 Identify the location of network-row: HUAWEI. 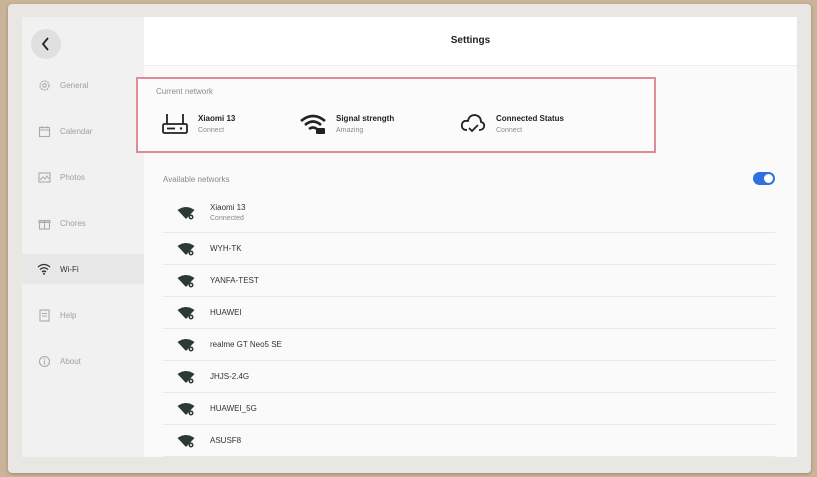
(469, 313).